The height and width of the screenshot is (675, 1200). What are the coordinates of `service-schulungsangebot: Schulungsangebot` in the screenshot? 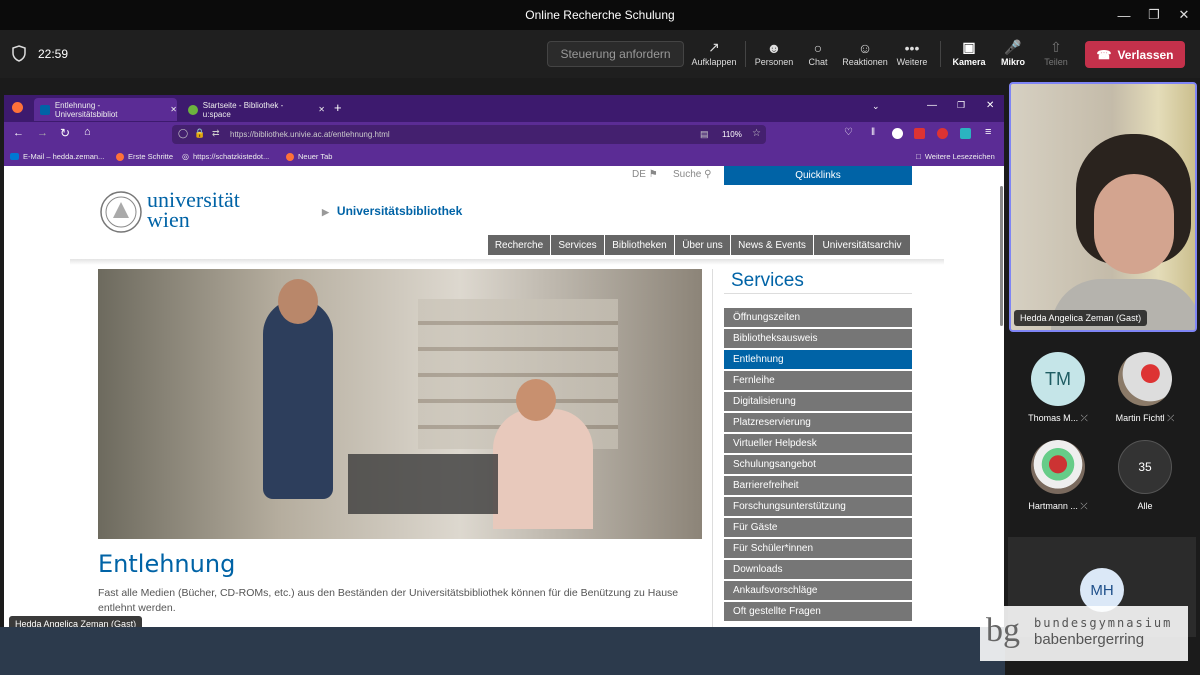 It's located at (818, 464).